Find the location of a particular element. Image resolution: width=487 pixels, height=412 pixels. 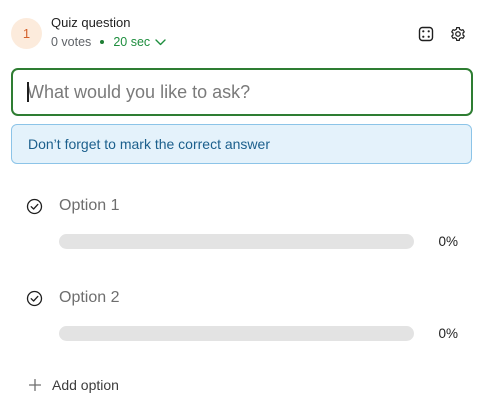

timer-dropdown: 20 sec is located at coordinates (139, 42).